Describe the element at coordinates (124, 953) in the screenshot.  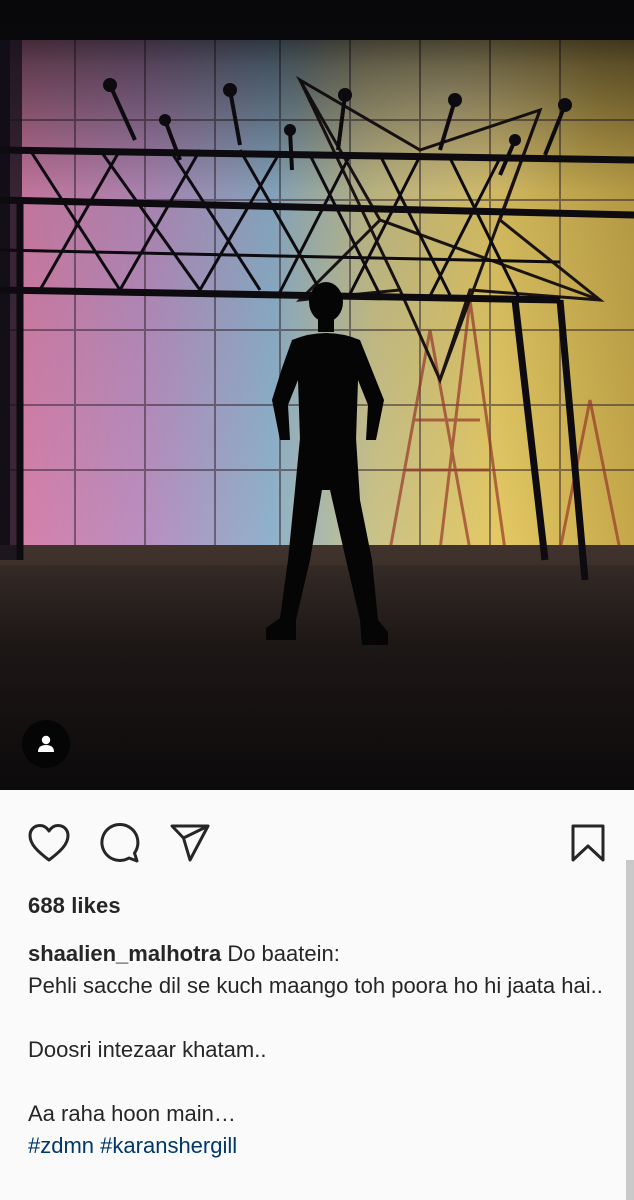
I see `caption-username: shaalien_malhotra` at that location.